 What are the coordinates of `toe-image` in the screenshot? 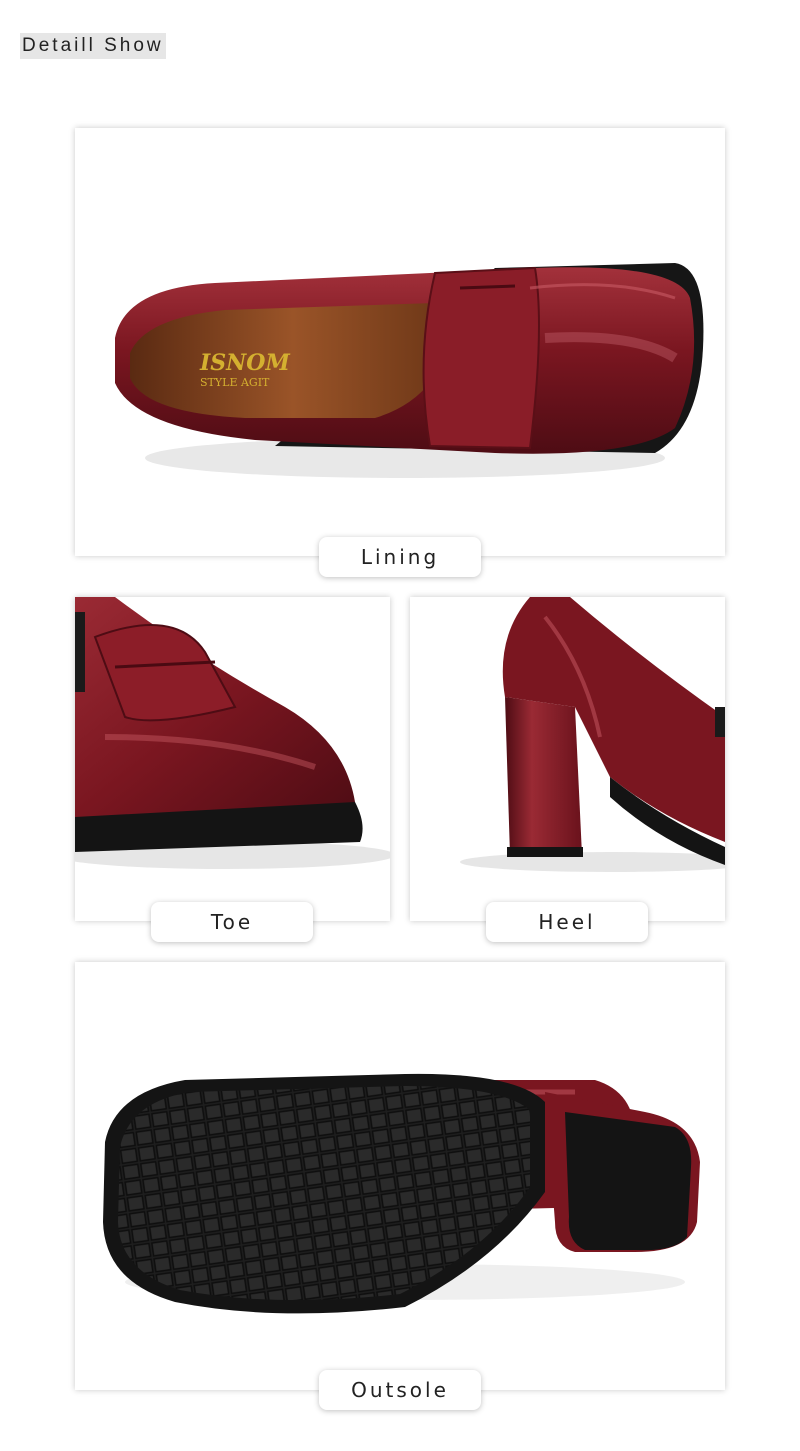 It's located at (232, 759).